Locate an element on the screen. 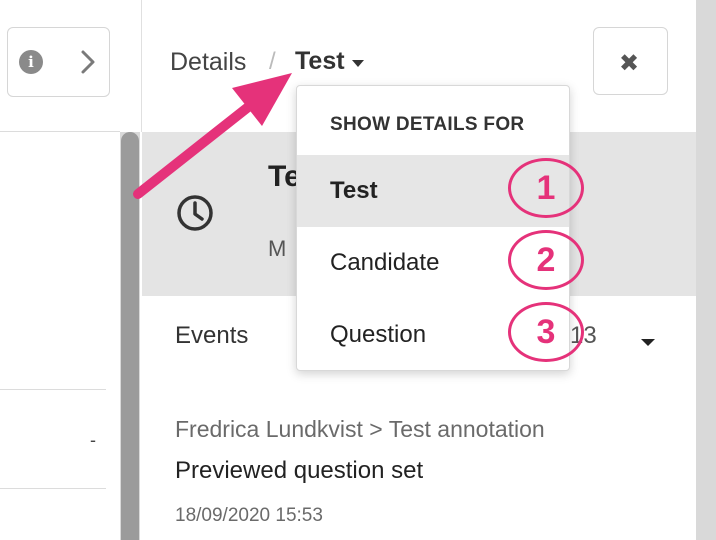 This screenshot has height=540, width=716. clock-icon is located at coordinates (195, 213).